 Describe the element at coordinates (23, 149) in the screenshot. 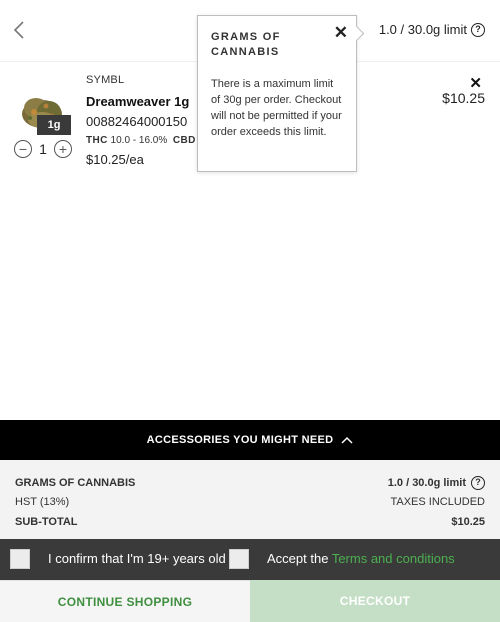

I see `minus-circle-icon: −` at that location.